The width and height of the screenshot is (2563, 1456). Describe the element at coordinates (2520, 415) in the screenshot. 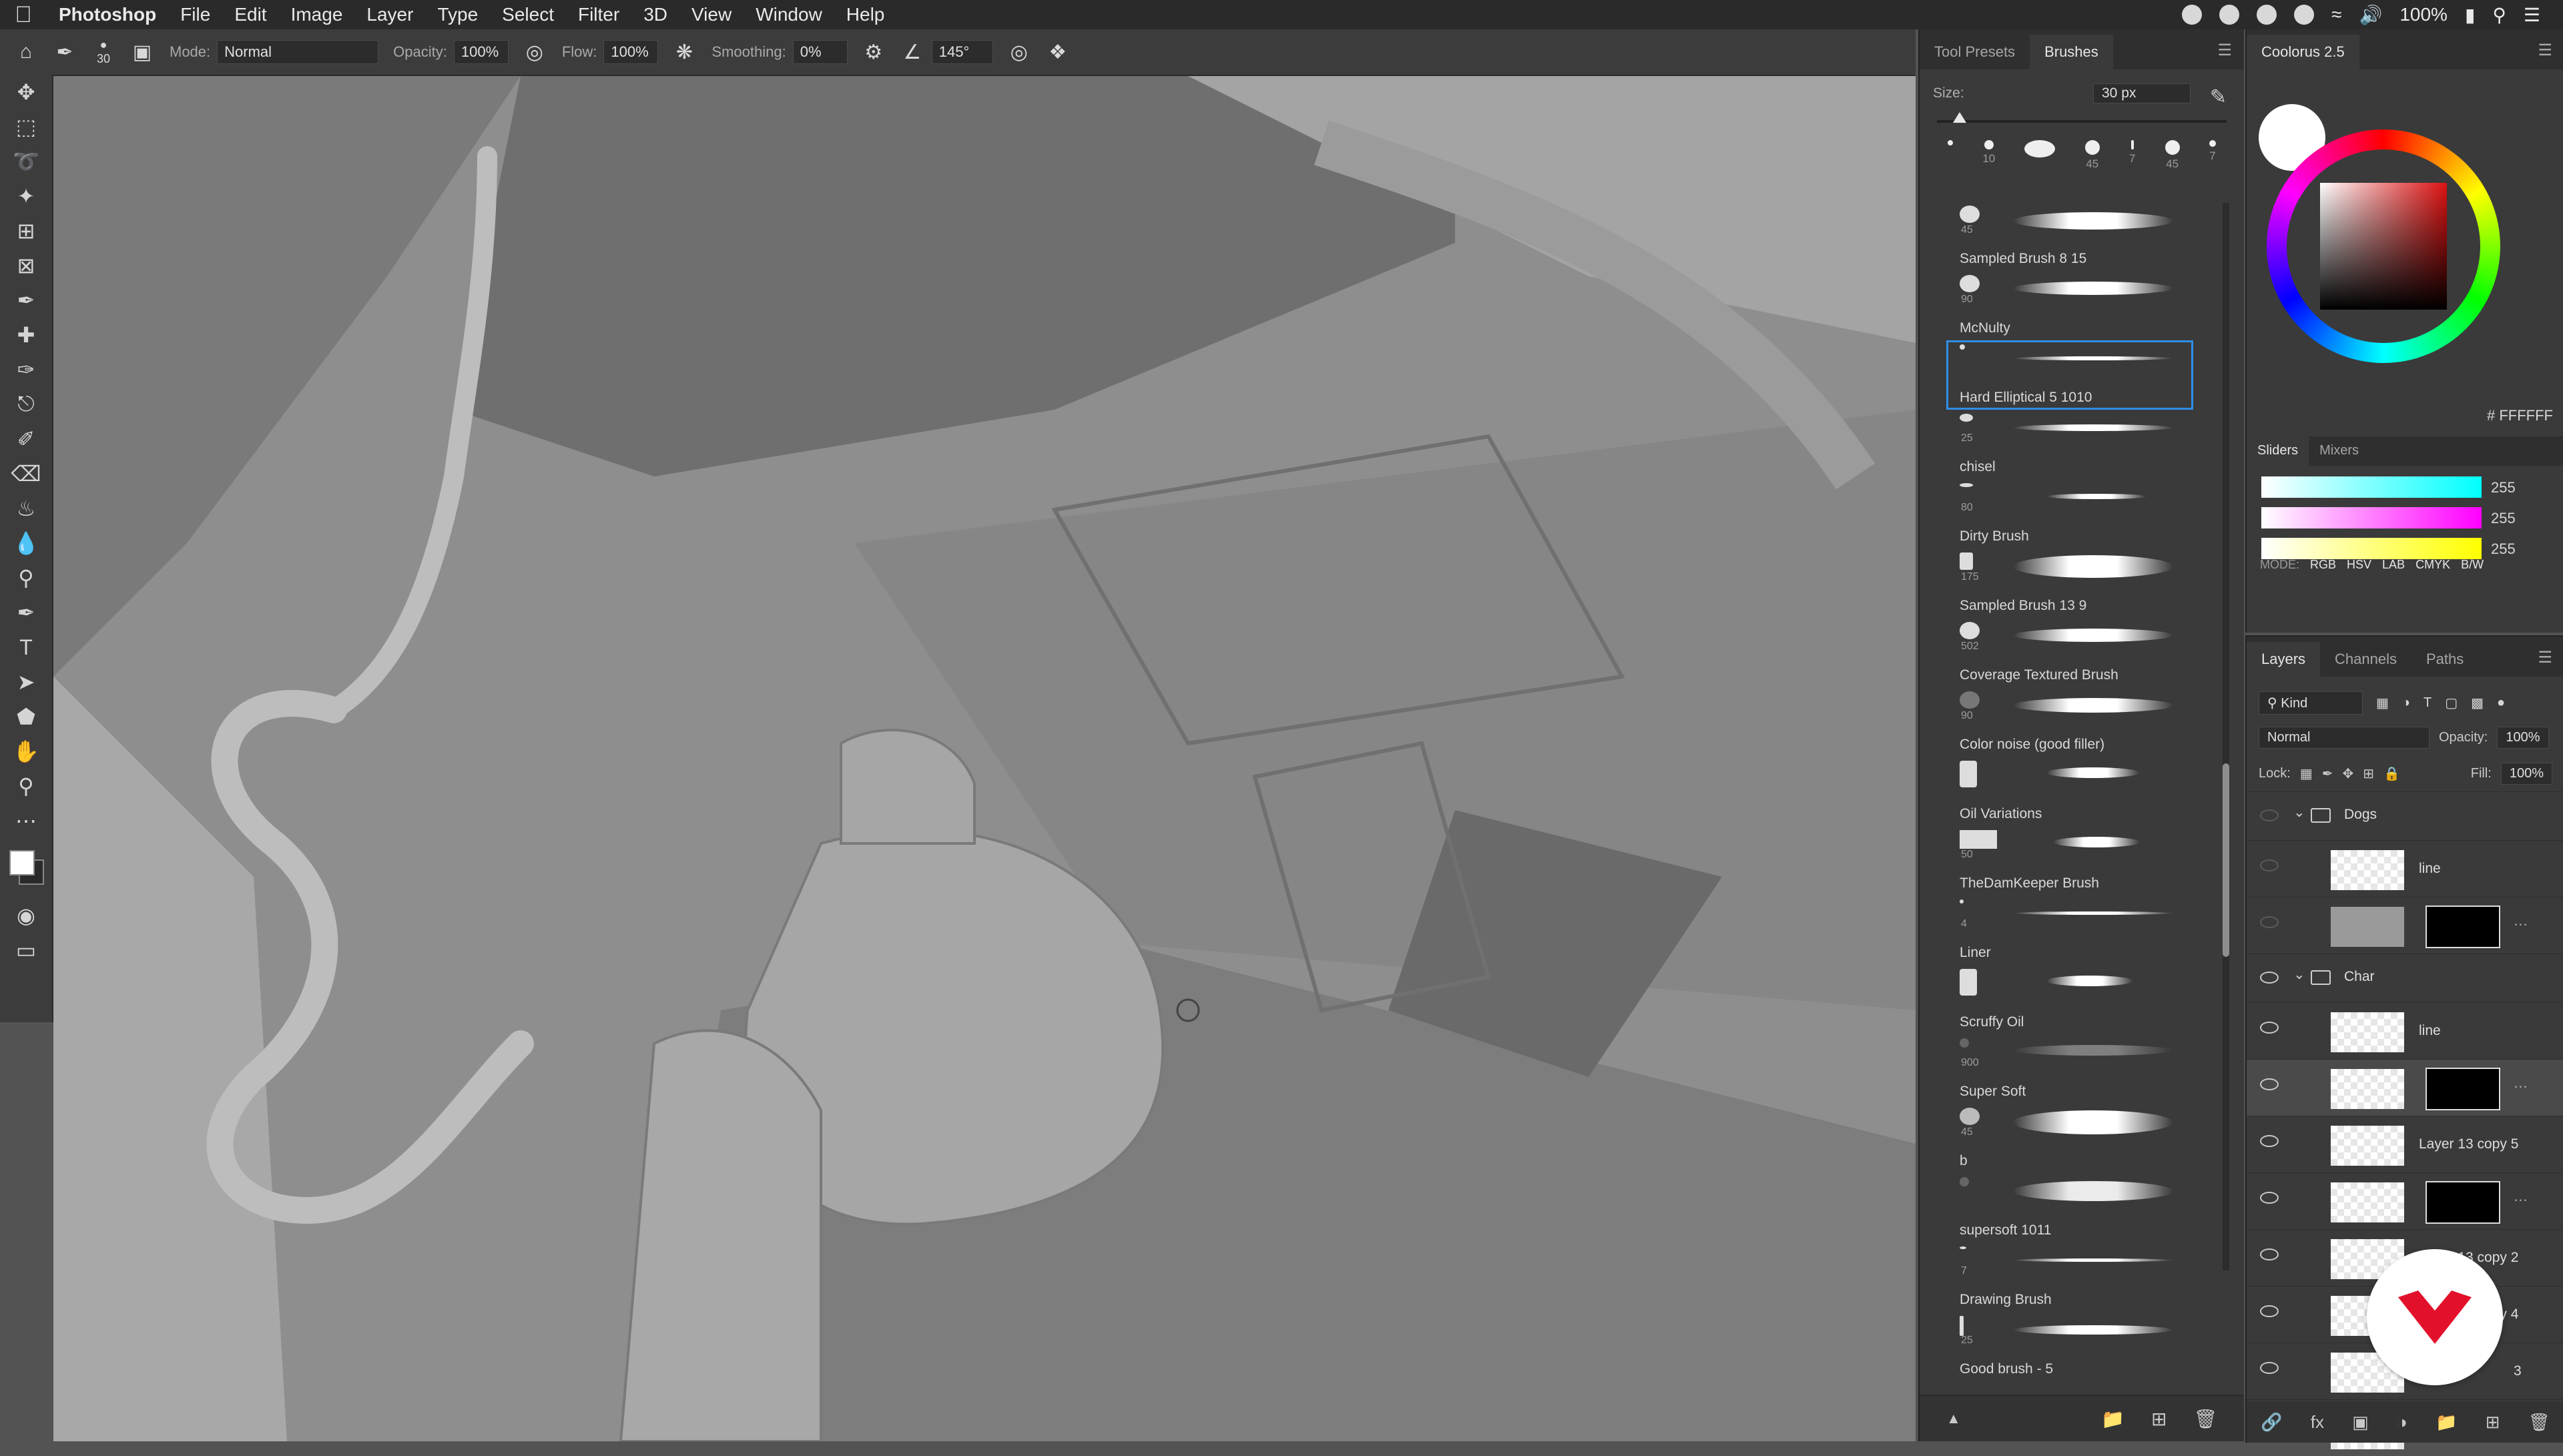

I see `hex-value: # FFFFFF` at that location.